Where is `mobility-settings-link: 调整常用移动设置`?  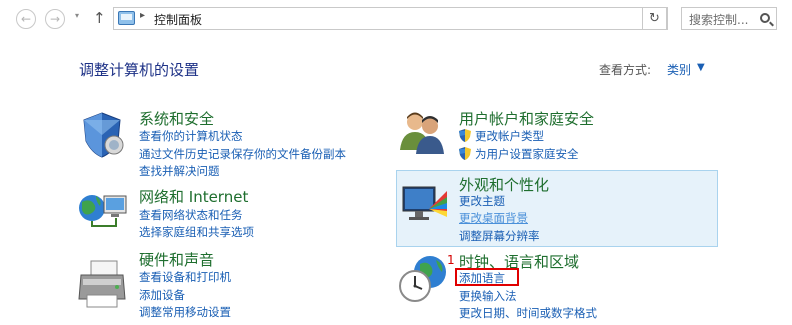 mobility-settings-link: 调整常用移动设置 is located at coordinates (185, 312).